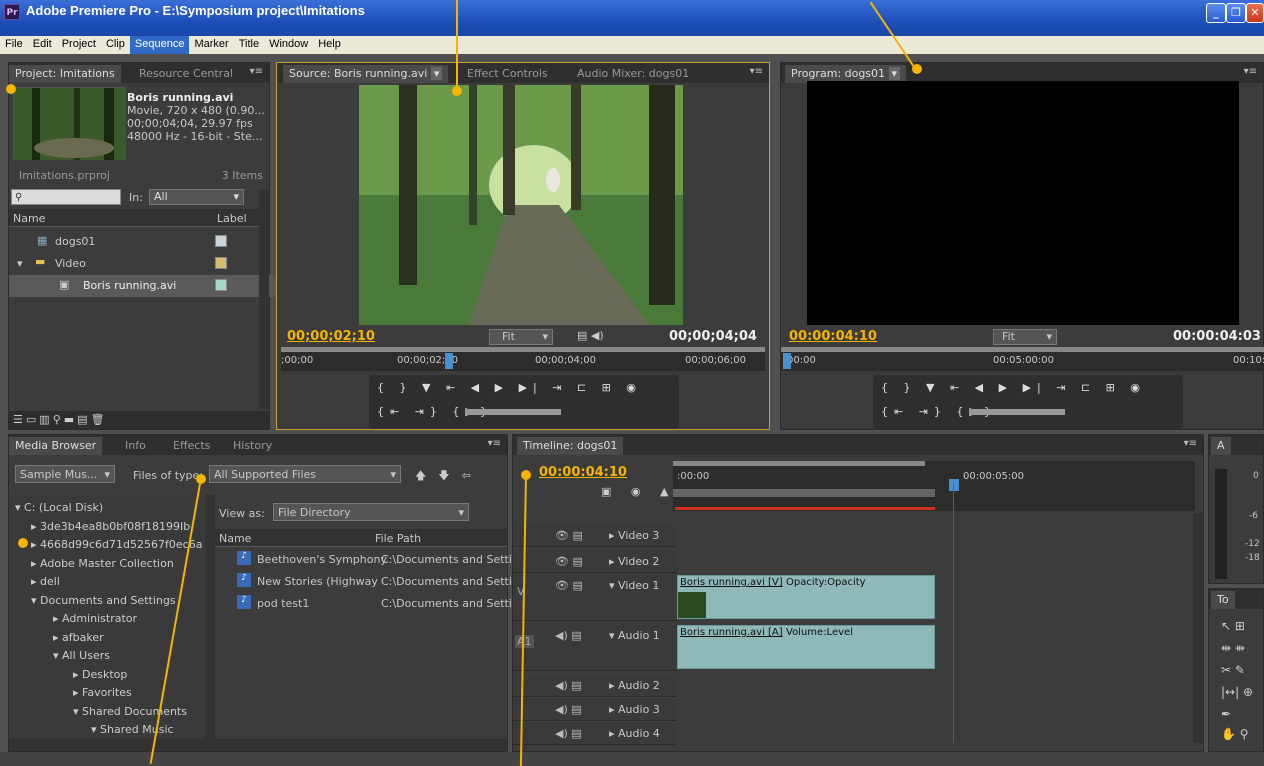 The image size is (1264, 766). I want to click on media-h-scrollbar, so click(258, 745).